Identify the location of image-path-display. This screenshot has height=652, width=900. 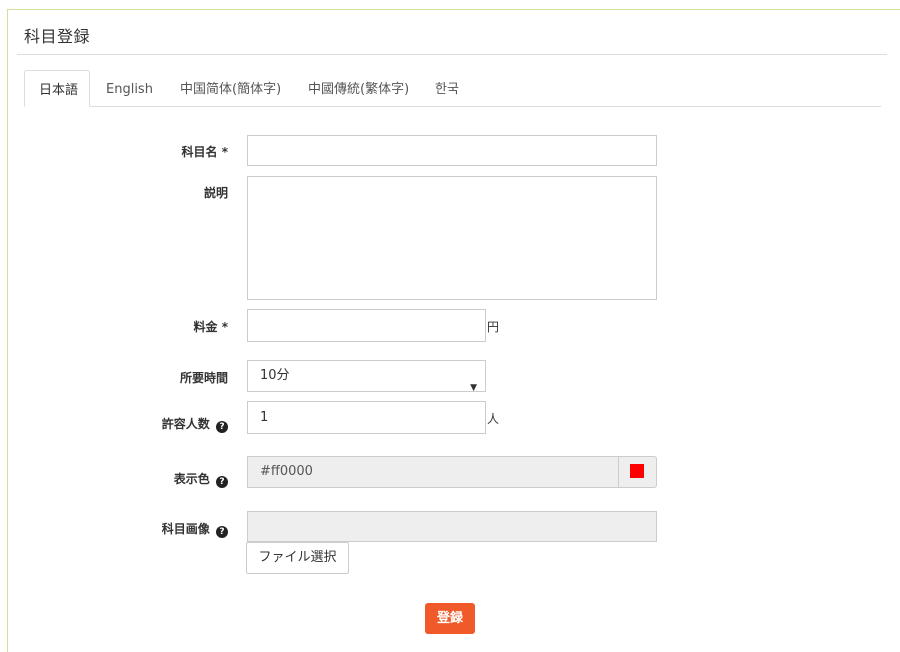
(452, 526).